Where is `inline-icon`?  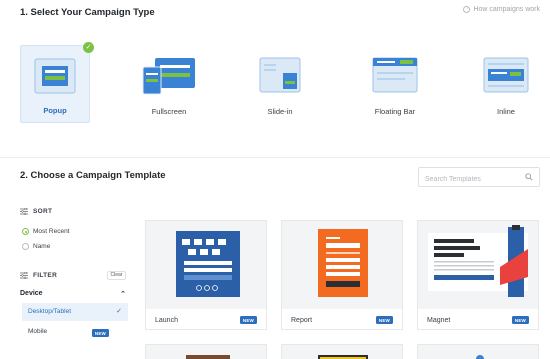 inline-icon is located at coordinates (506, 75).